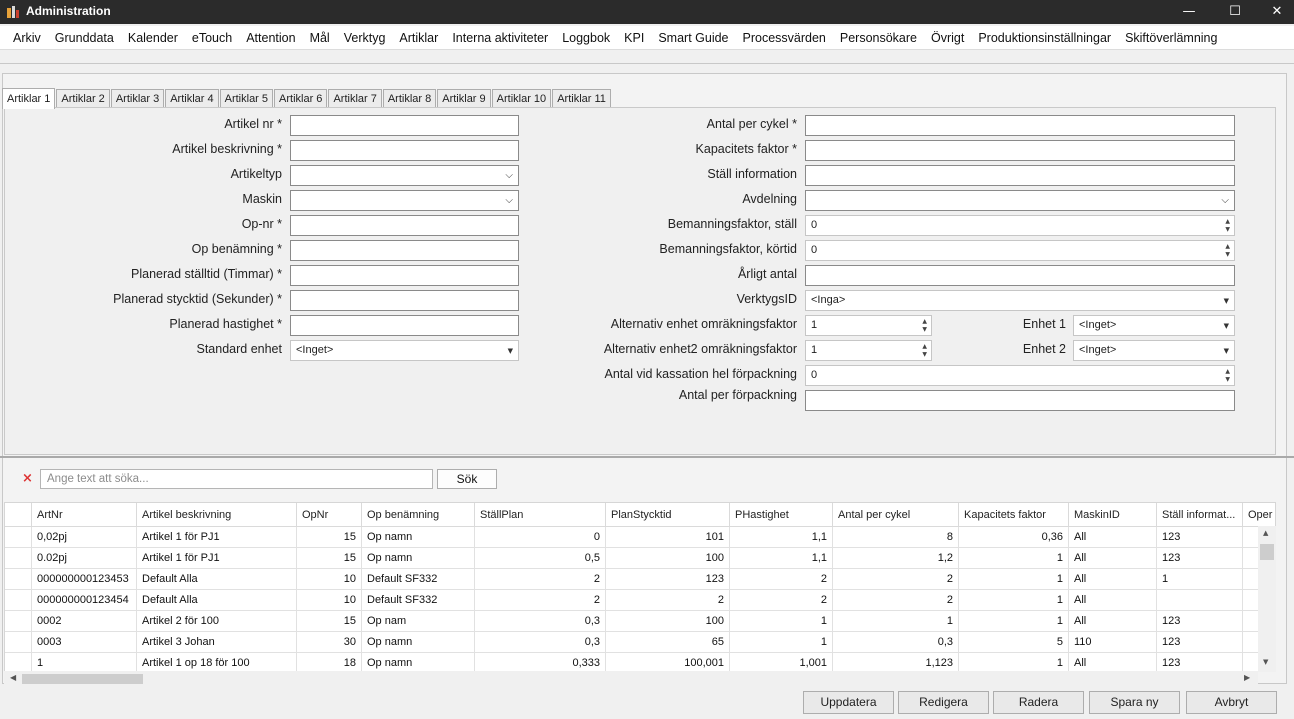  What do you see at coordinates (781, 537) in the screenshot?
I see `table-cell: 1,1` at bounding box center [781, 537].